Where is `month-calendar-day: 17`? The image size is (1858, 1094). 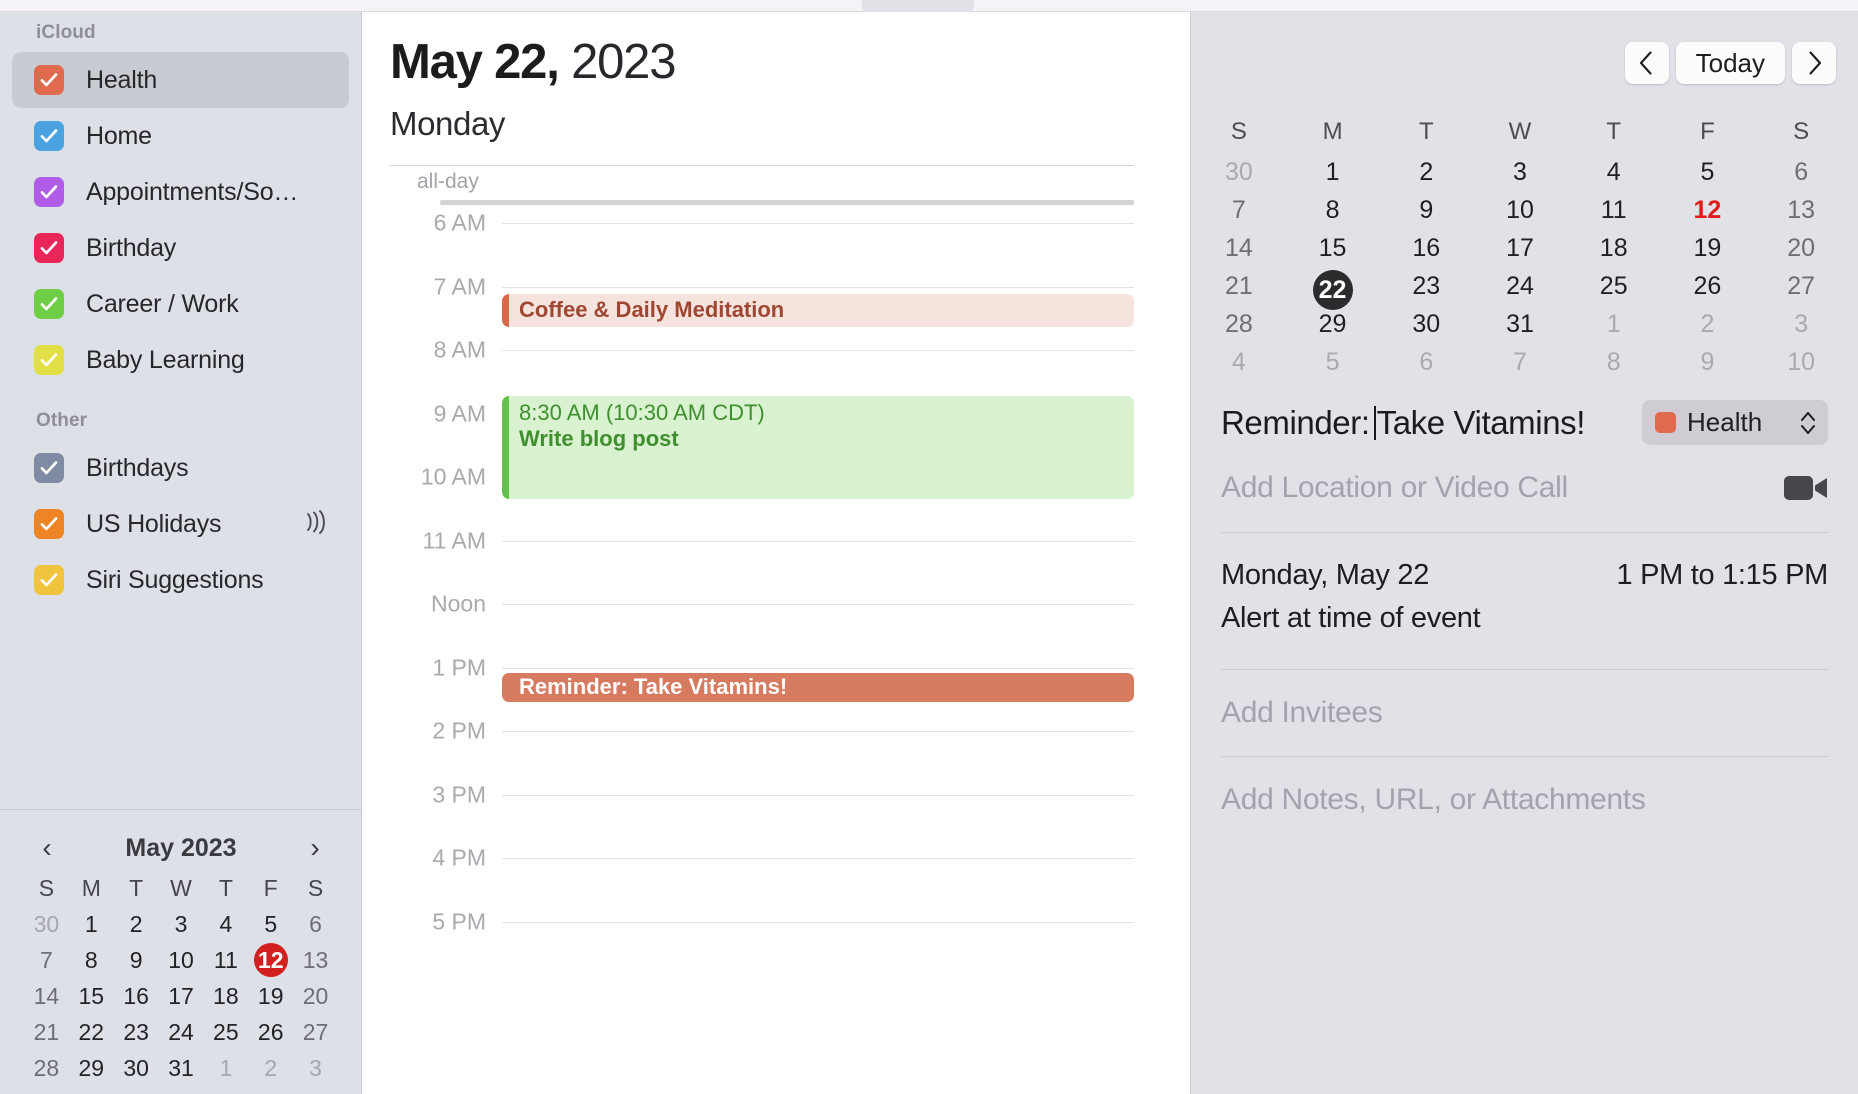 month-calendar-day: 17 is located at coordinates (1520, 248).